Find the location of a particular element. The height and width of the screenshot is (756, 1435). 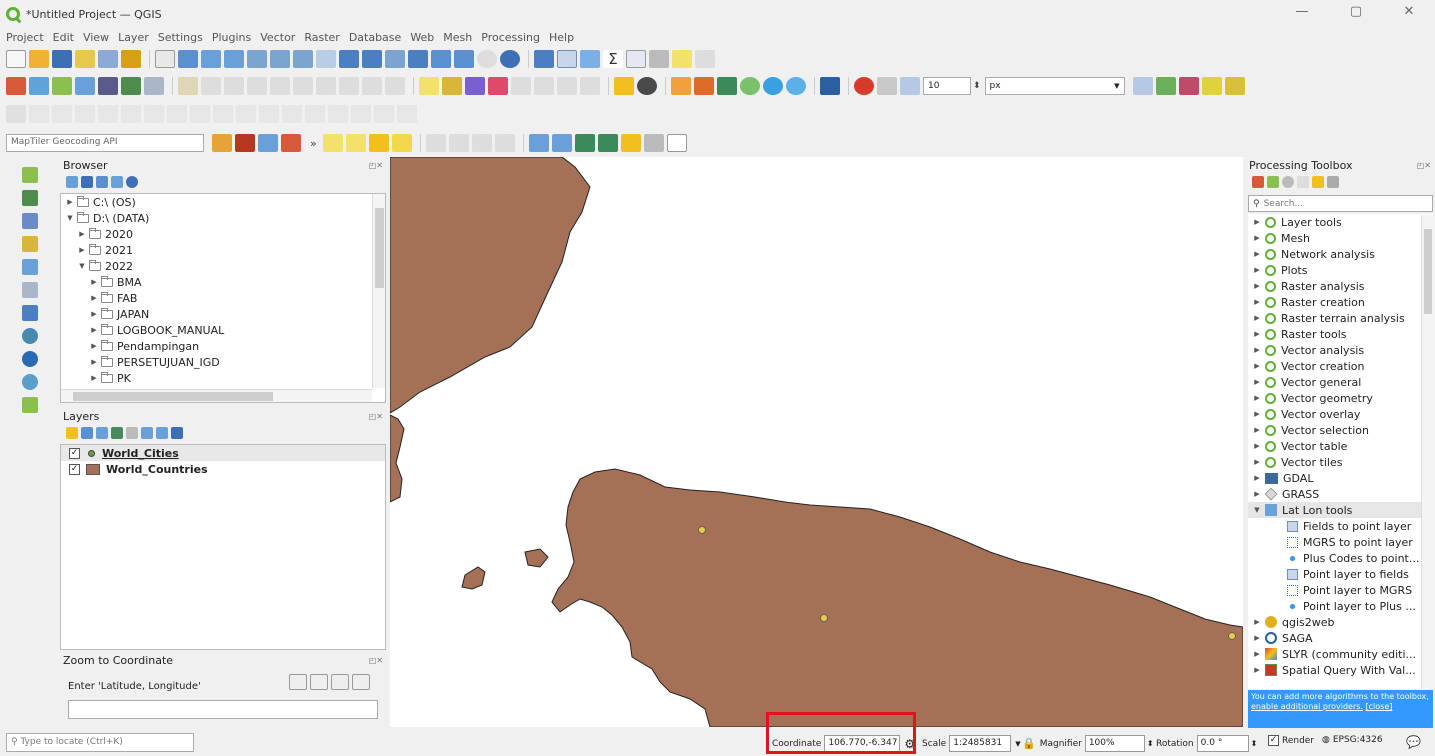

new-geopackage-icon is located at coordinates (39, 86).